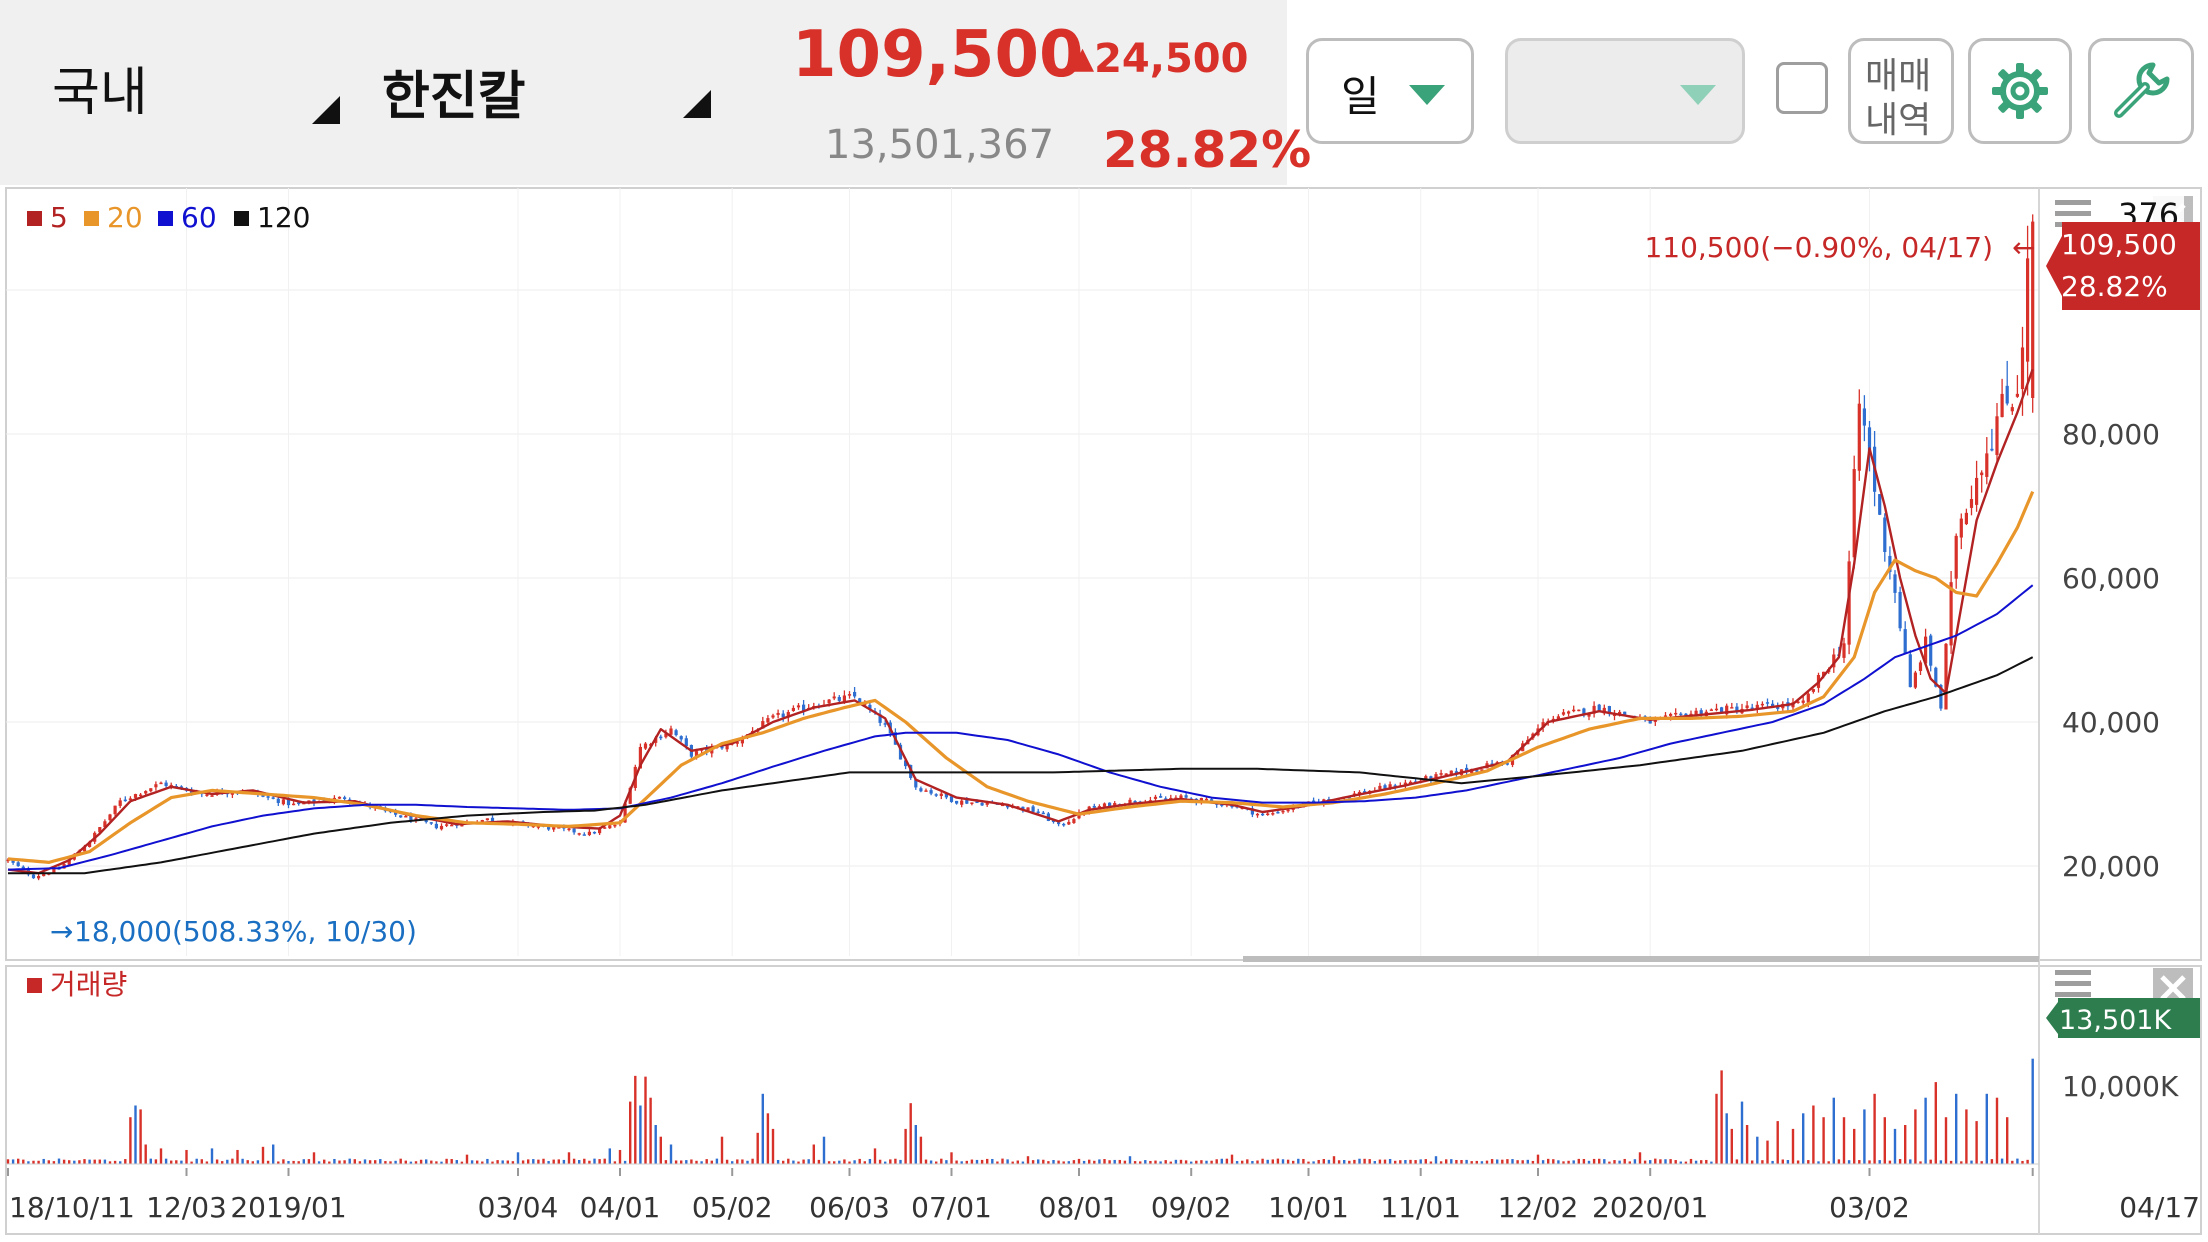 Image resolution: width=2208 pixels, height=1242 pixels. What do you see at coordinates (1625, 91) in the screenshot?
I see `secondary-dropdown` at bounding box center [1625, 91].